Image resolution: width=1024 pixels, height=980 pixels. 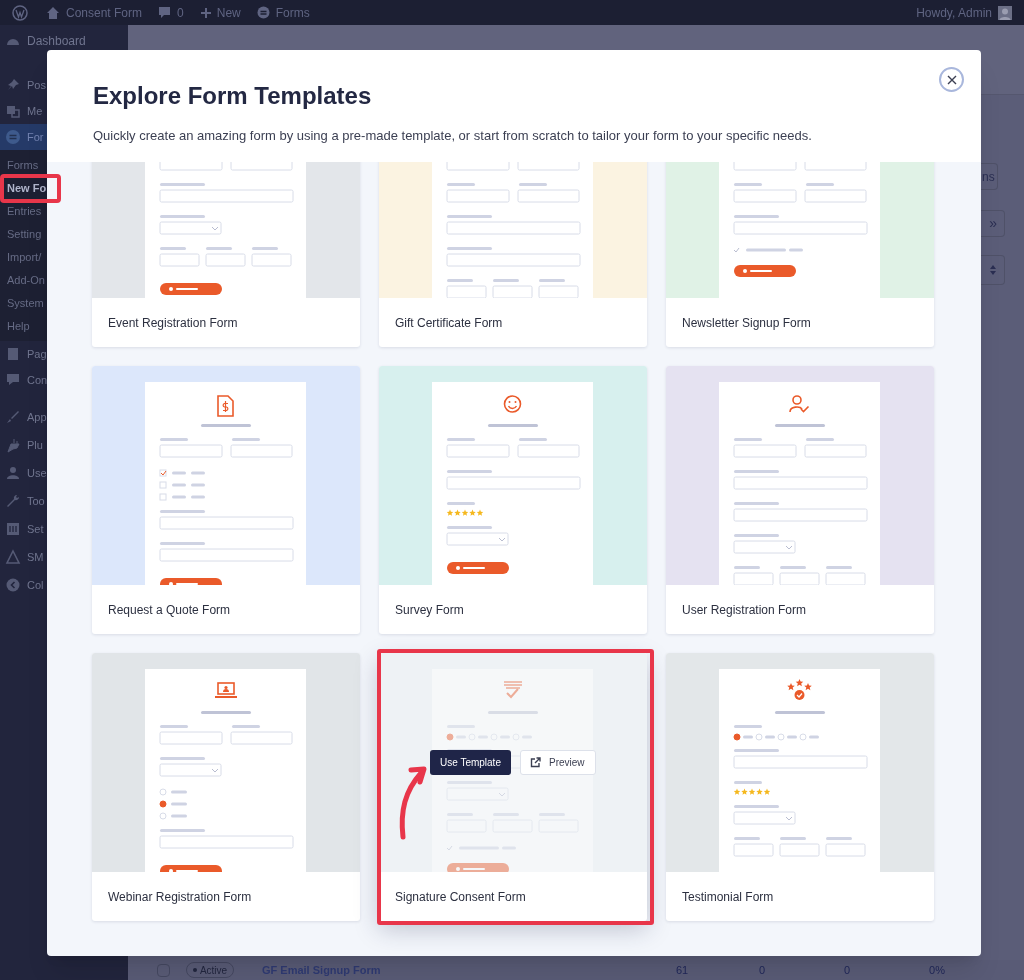 What do you see at coordinates (20, 12) in the screenshot?
I see `wordpress-icon` at bounding box center [20, 12].